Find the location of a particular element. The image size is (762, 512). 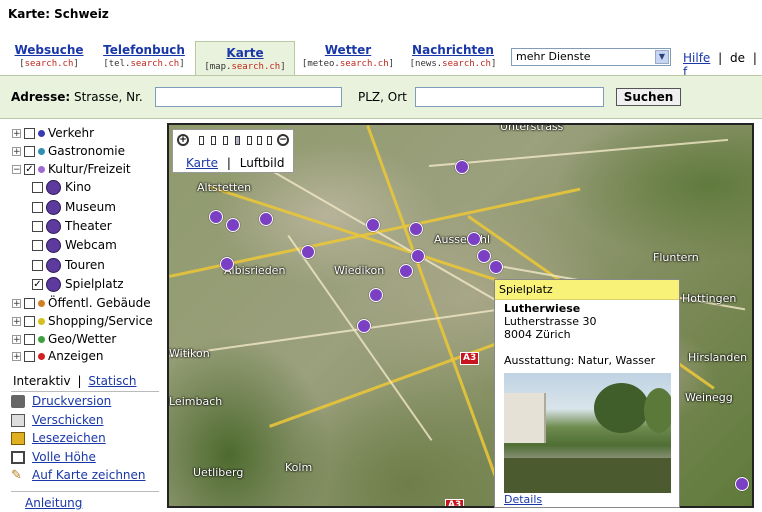

tab-label: Websuche is located at coordinates (49, 50).